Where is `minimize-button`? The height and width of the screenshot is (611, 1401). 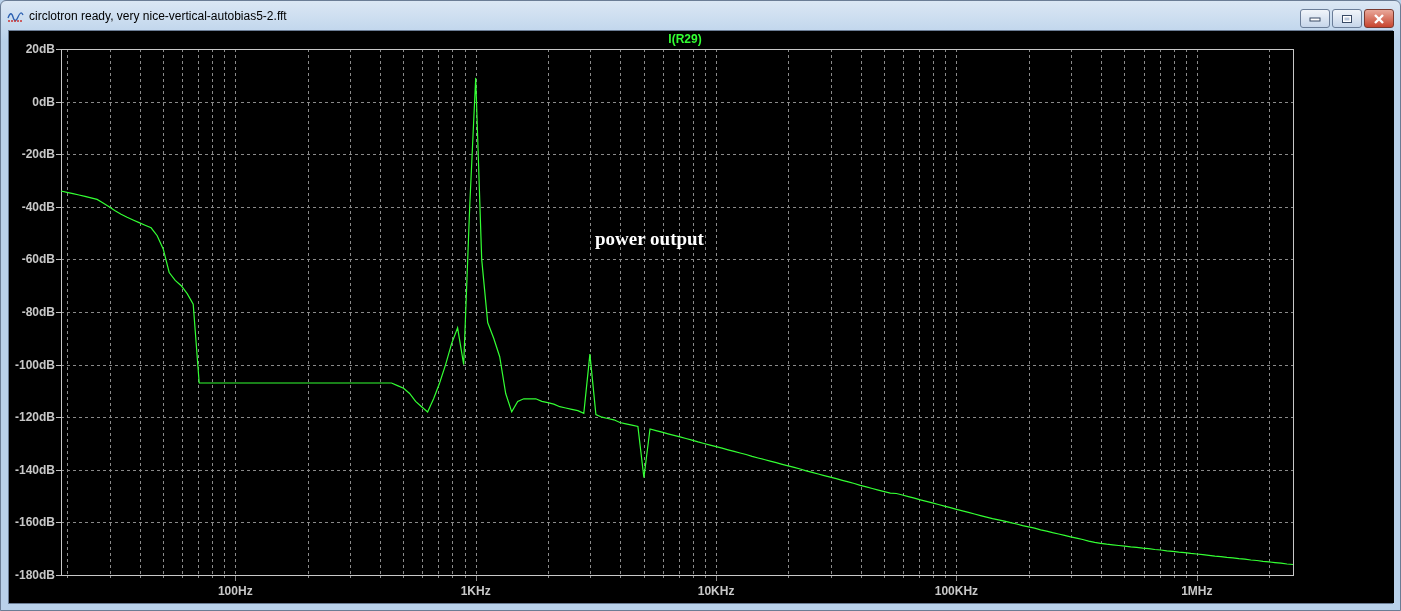 minimize-button is located at coordinates (1315, 18).